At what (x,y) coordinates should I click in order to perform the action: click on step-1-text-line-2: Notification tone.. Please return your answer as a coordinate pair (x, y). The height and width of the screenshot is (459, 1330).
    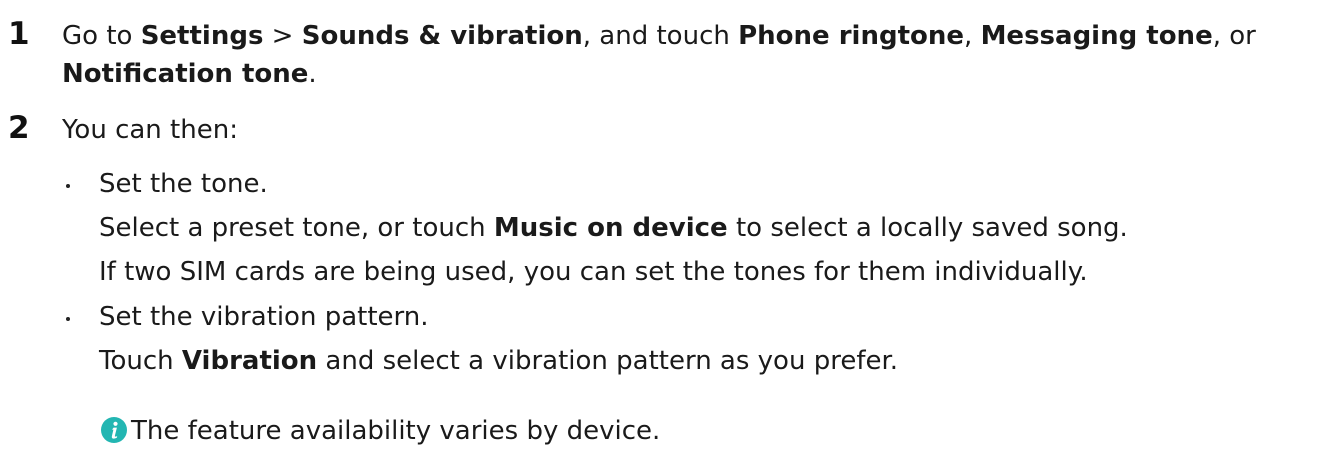
    Looking at the image, I should click on (189, 74).